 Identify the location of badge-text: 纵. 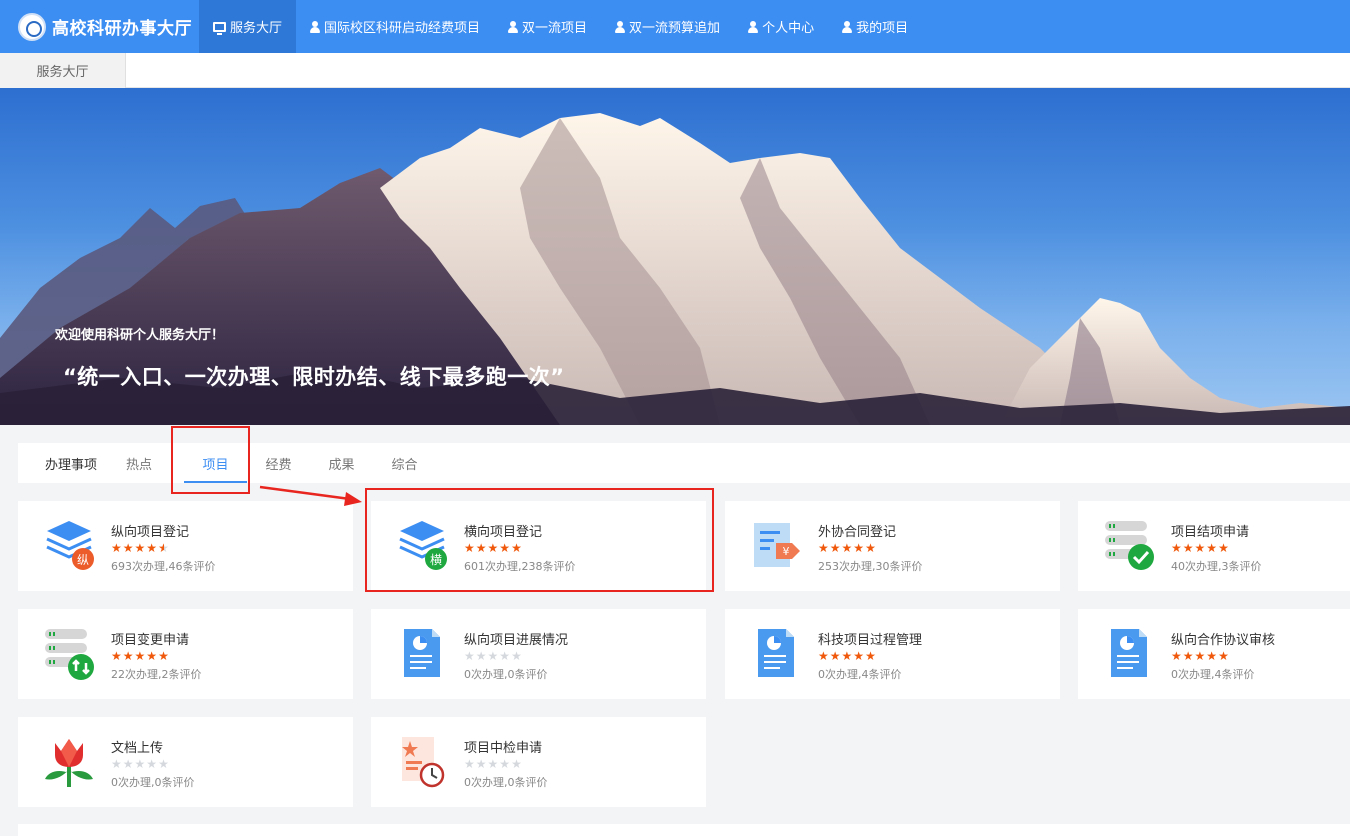
(83, 560).